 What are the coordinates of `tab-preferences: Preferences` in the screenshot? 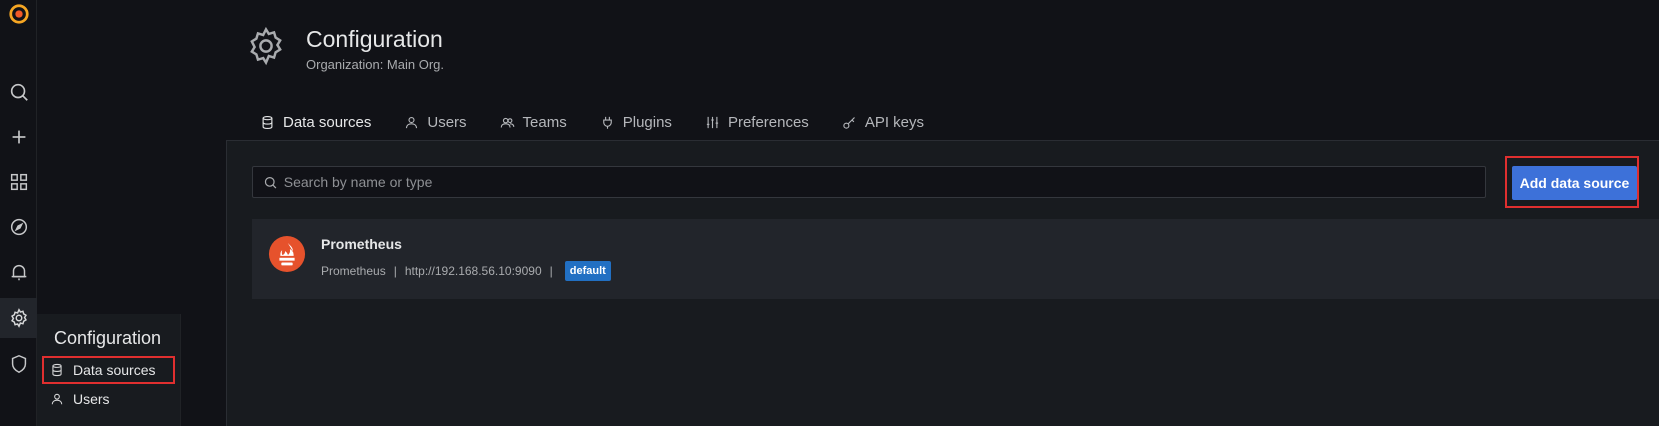 It's located at (756, 122).